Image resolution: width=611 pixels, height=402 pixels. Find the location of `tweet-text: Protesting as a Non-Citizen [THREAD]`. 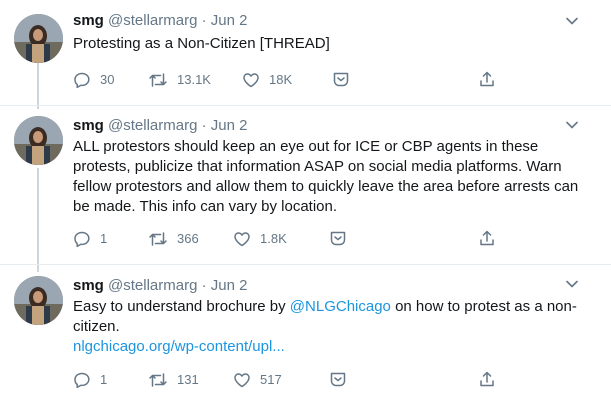

tweet-text: Protesting as a Non-Citizen [THREAD] is located at coordinates (201, 43).